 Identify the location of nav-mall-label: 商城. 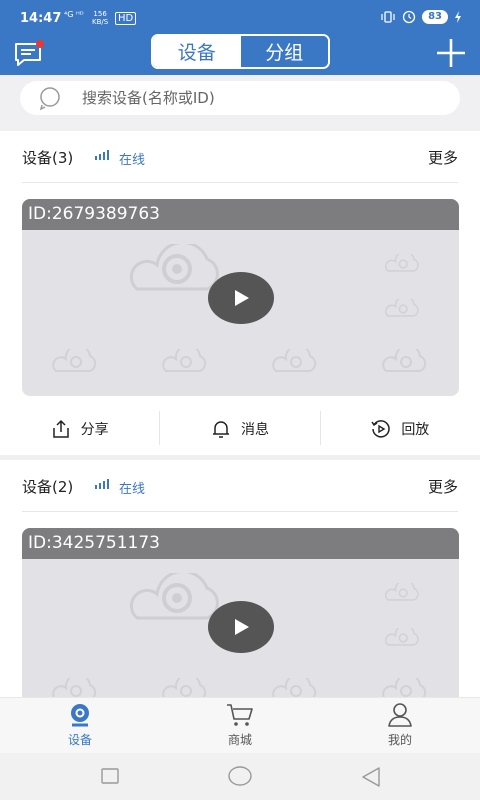
(239, 740).